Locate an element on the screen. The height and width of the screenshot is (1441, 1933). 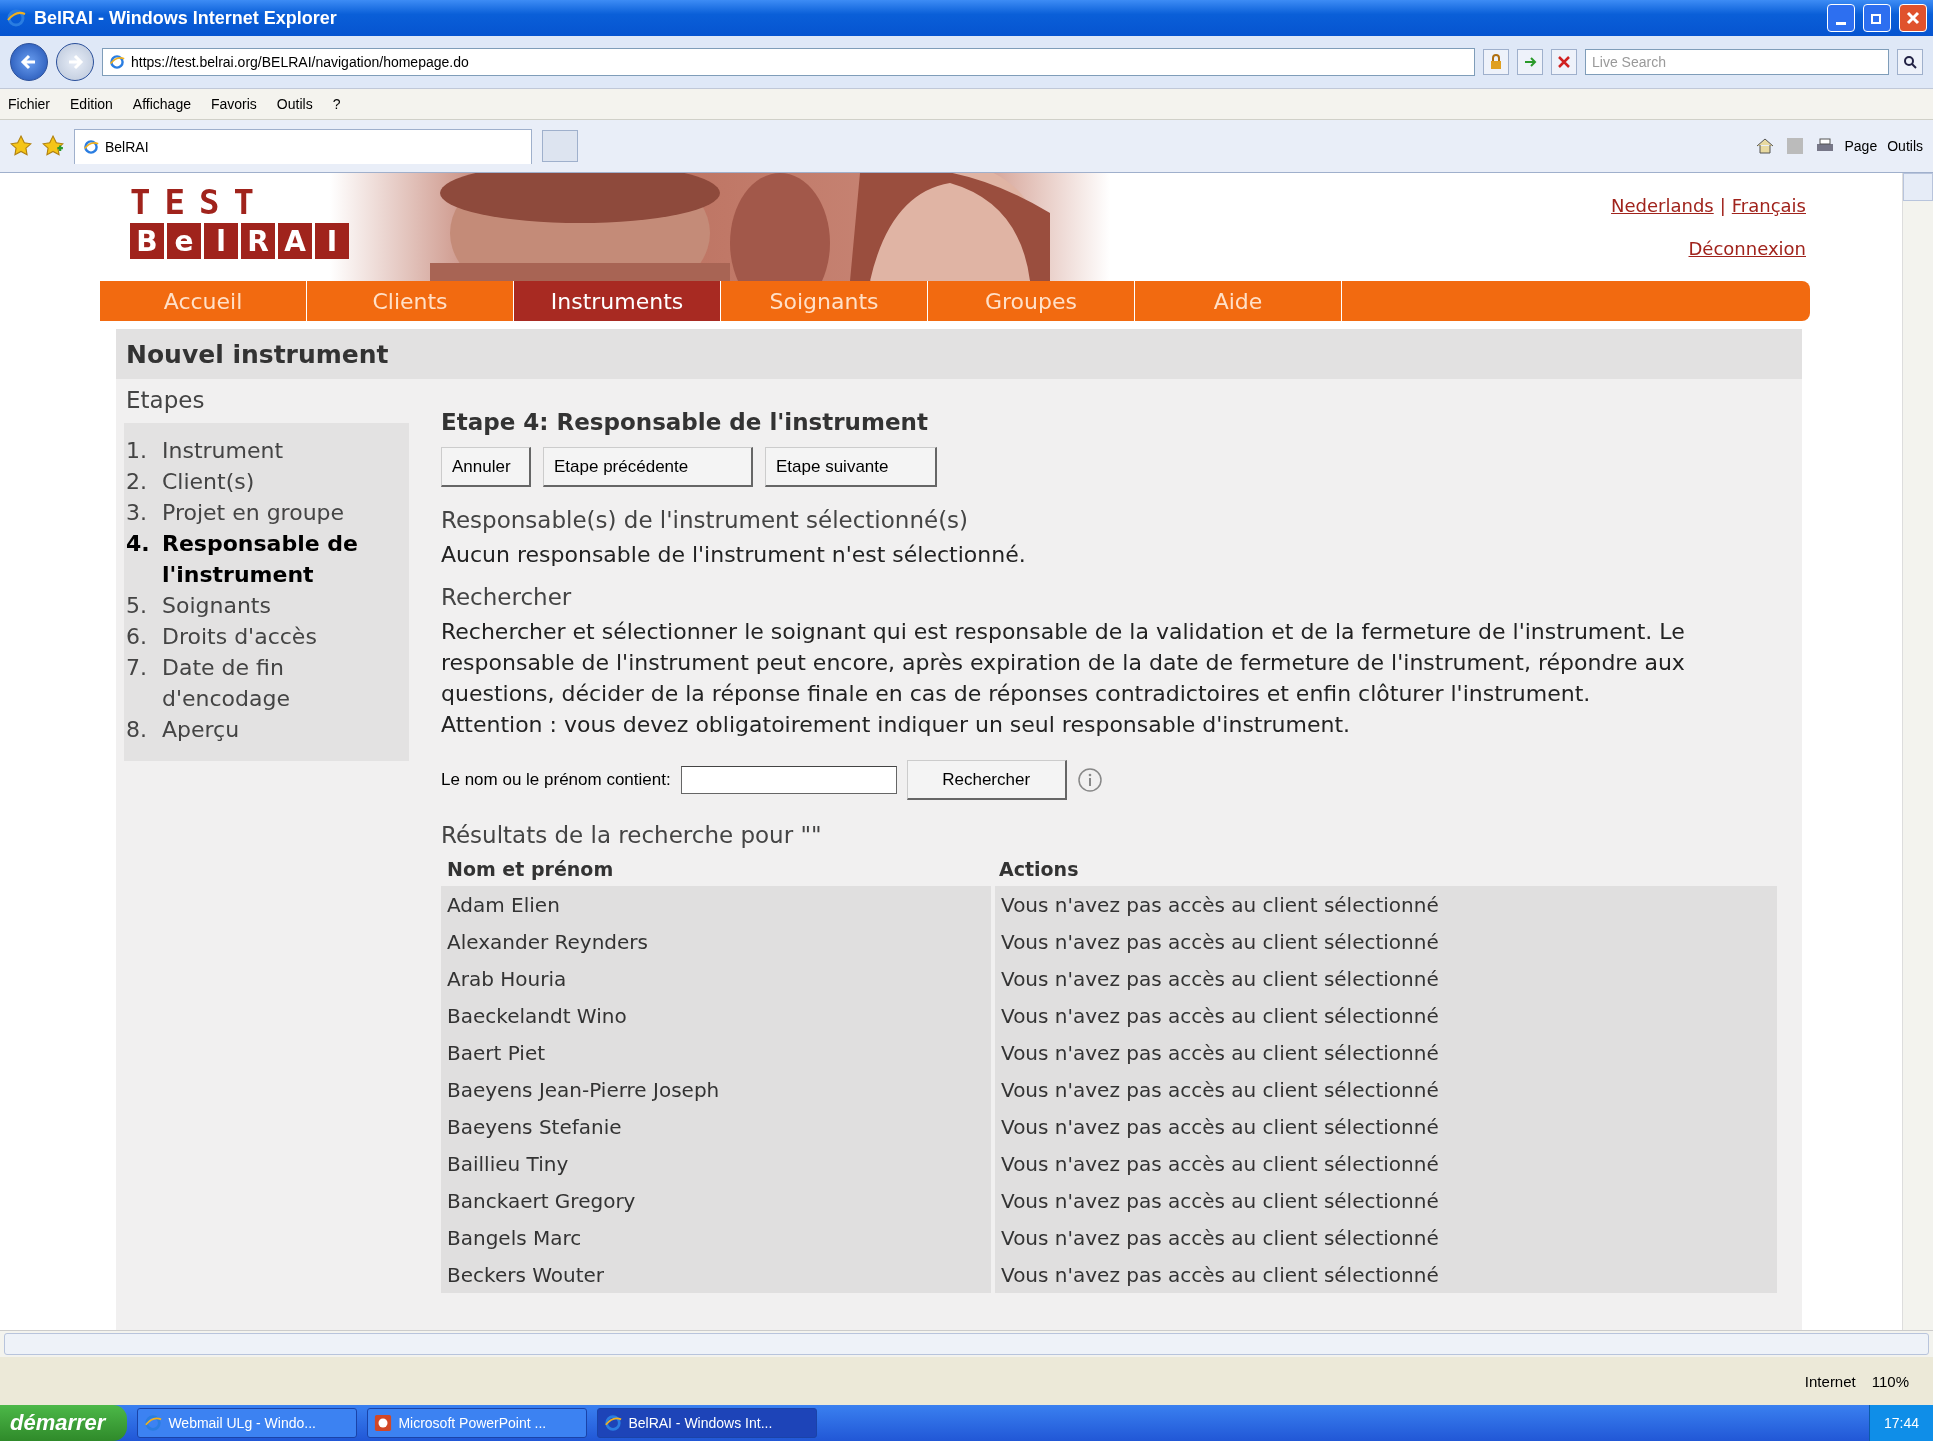
table-cell: Baillieu Tiny is located at coordinates (717, 1163).